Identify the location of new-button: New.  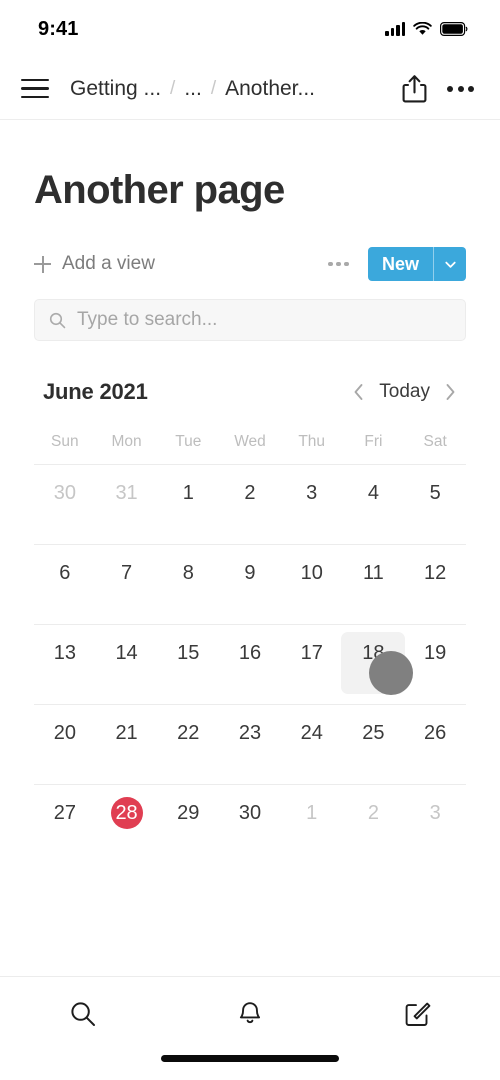
(416, 264).